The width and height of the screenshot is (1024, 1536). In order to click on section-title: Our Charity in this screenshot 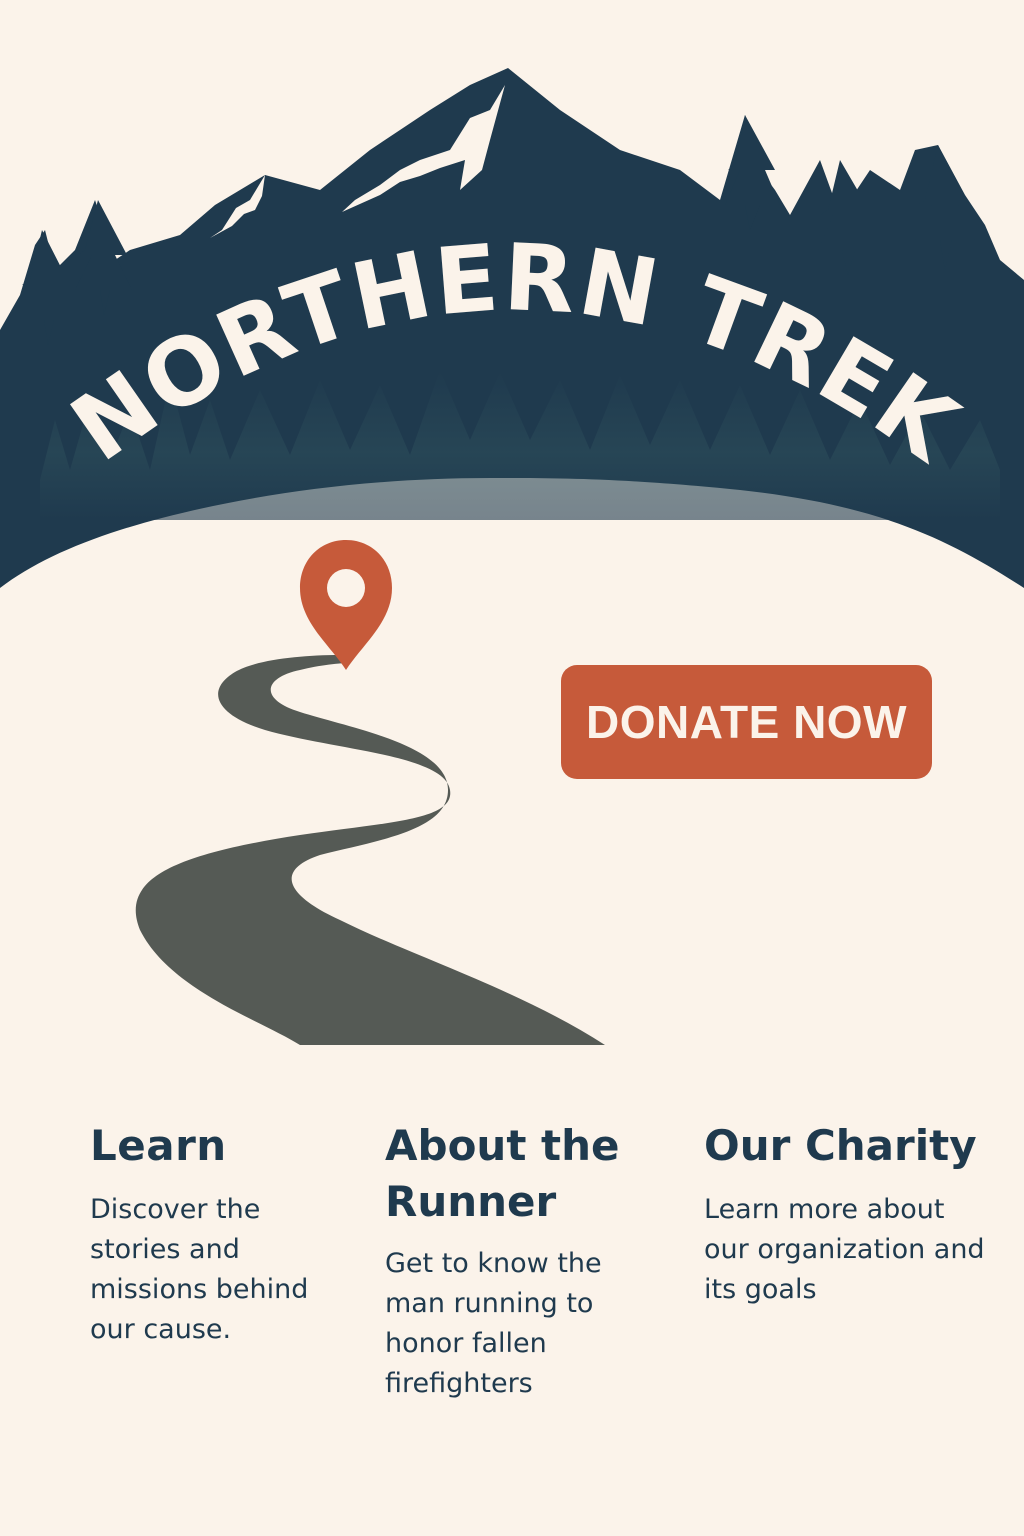, I will do `click(849, 1146)`.